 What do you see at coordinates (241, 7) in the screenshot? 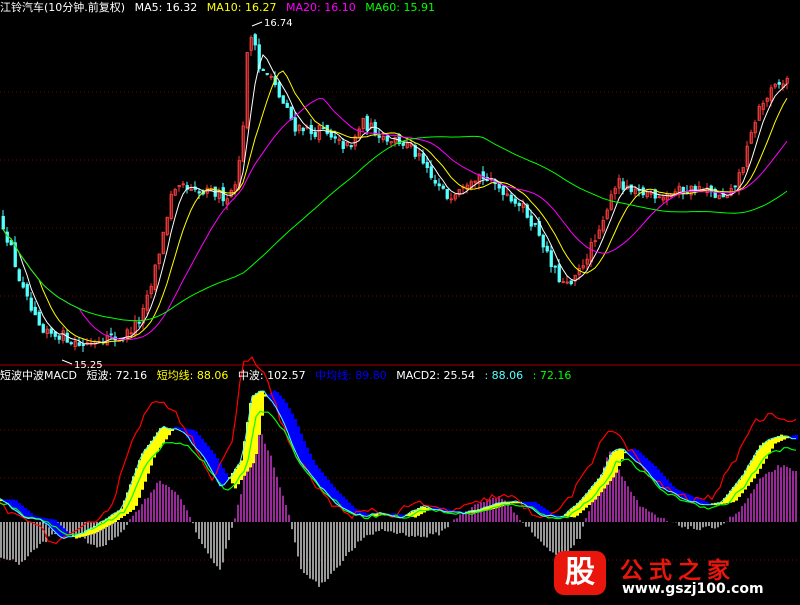
I see `legend-ma10: MA10: 16.27` at bounding box center [241, 7].